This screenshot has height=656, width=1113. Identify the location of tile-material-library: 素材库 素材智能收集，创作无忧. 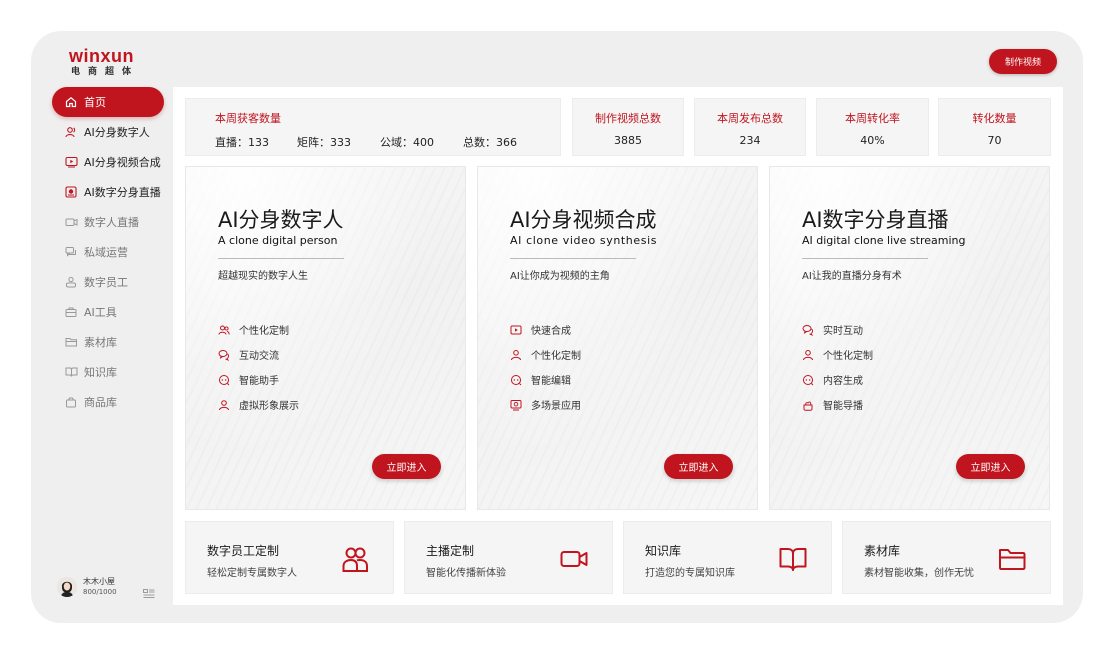
(946, 557).